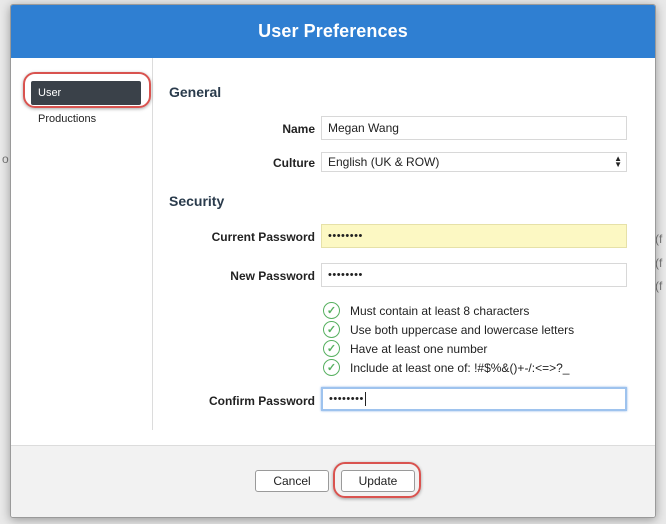 The width and height of the screenshot is (666, 524). What do you see at coordinates (384, 162) in the screenshot?
I see `culture-value: English (UK & ROW)` at bounding box center [384, 162].